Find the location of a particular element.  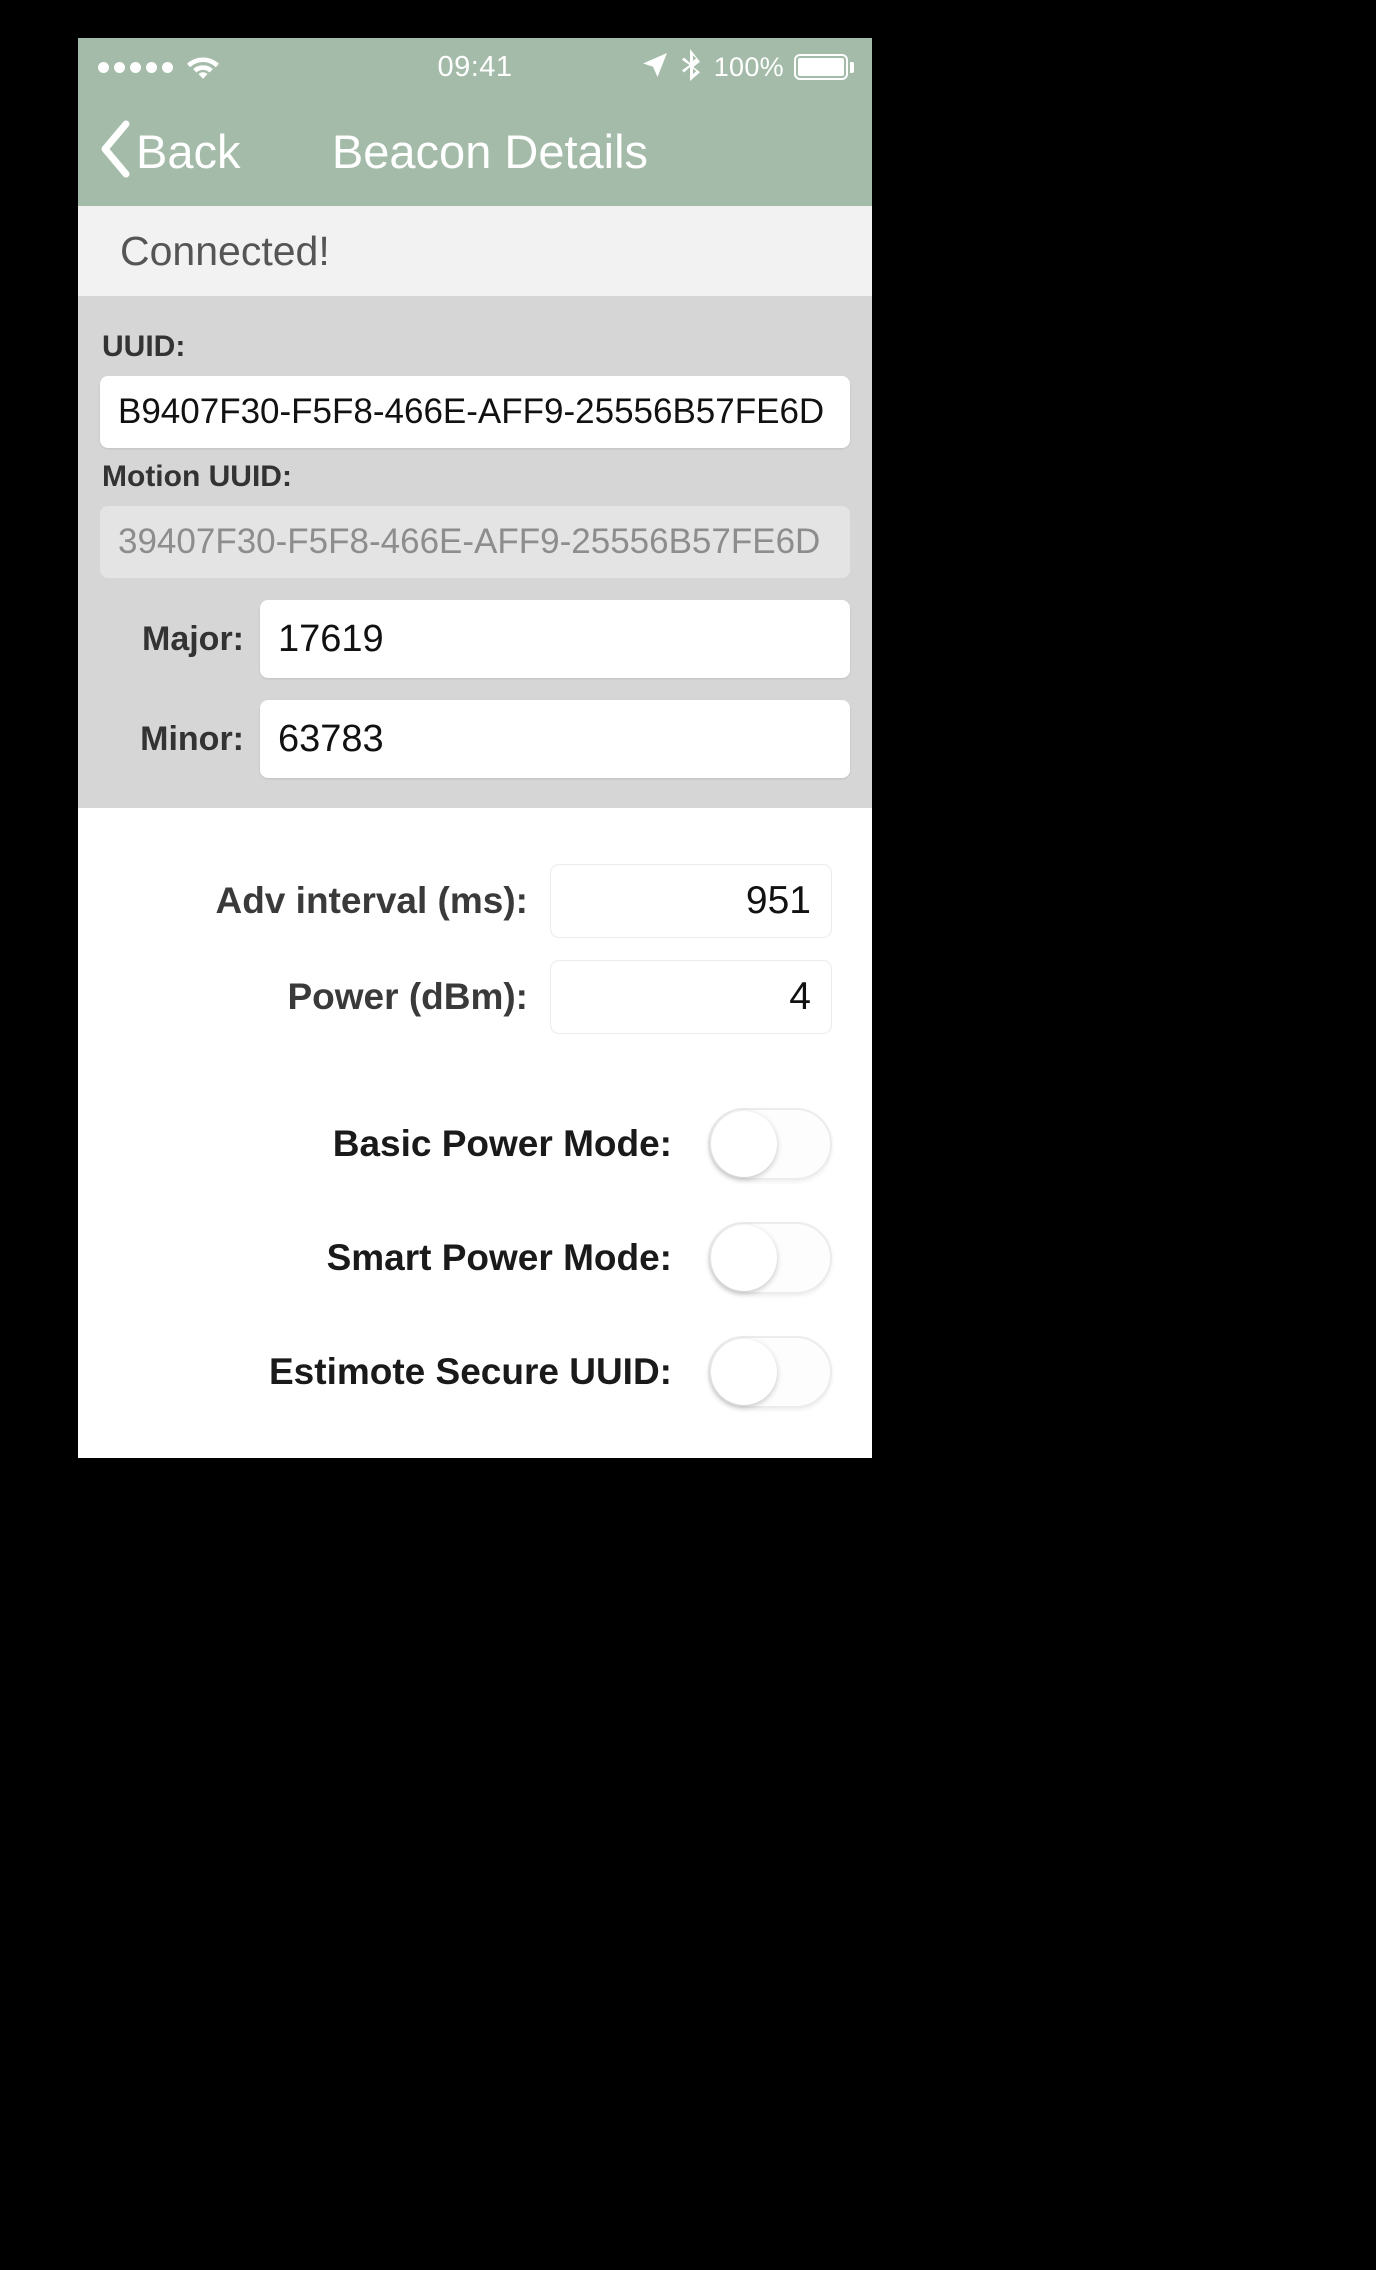

status-bar-right: 100% is located at coordinates (747, 67).